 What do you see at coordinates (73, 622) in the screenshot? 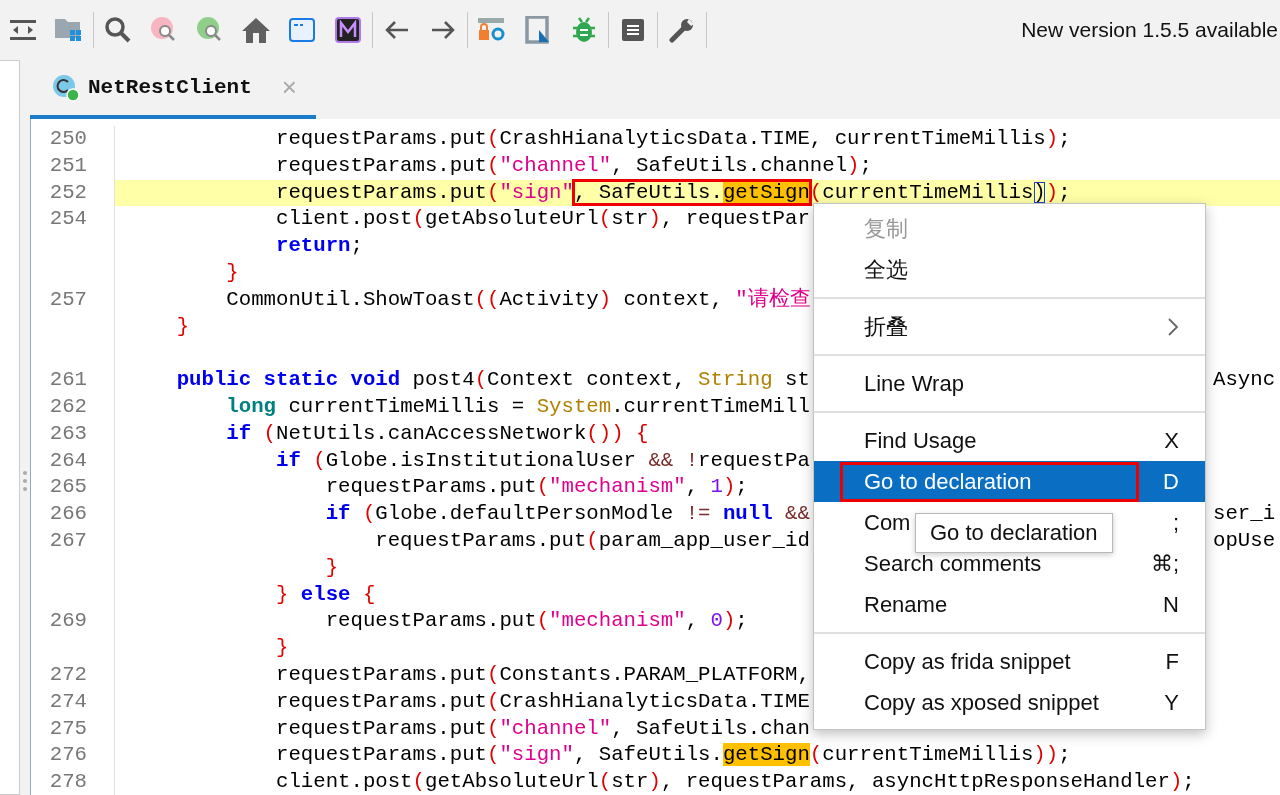
I see `line-number: 269` at bounding box center [73, 622].